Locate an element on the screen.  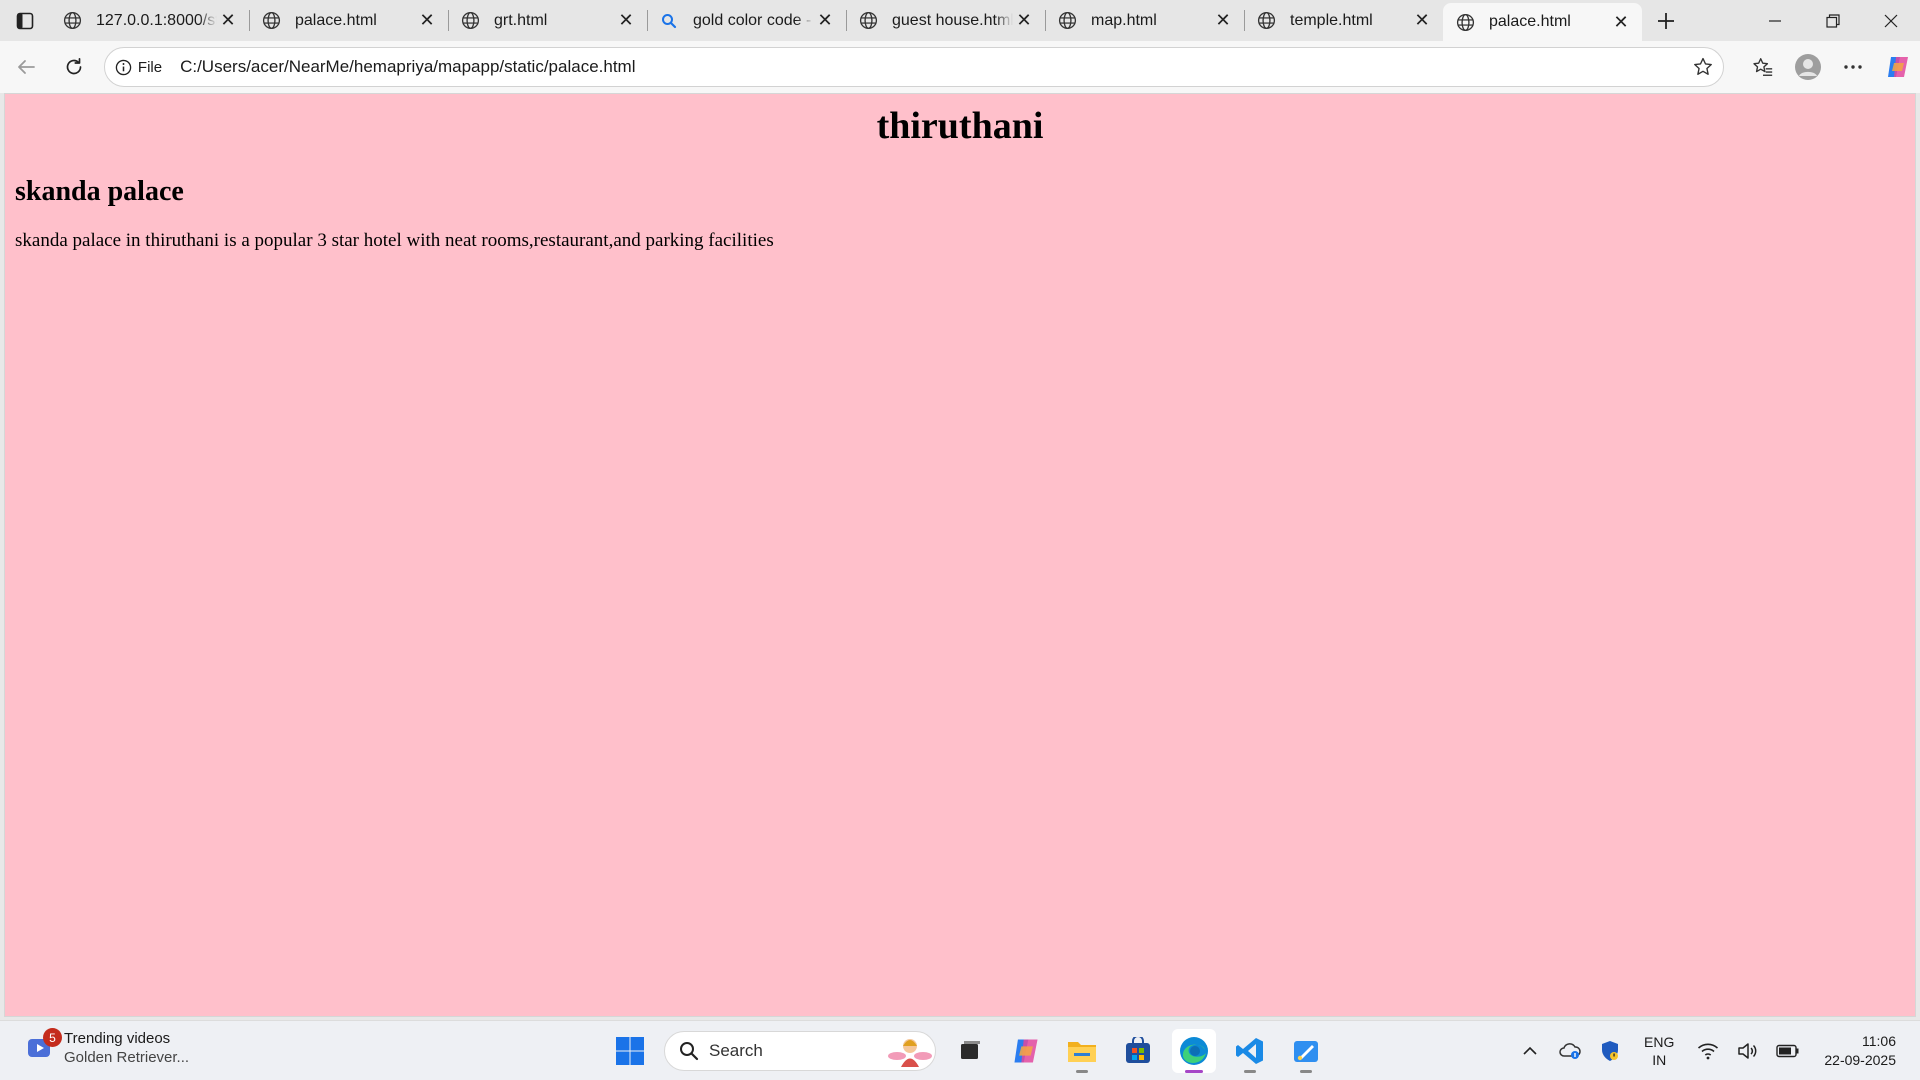
wifi-icon is located at coordinates (1708, 1051).